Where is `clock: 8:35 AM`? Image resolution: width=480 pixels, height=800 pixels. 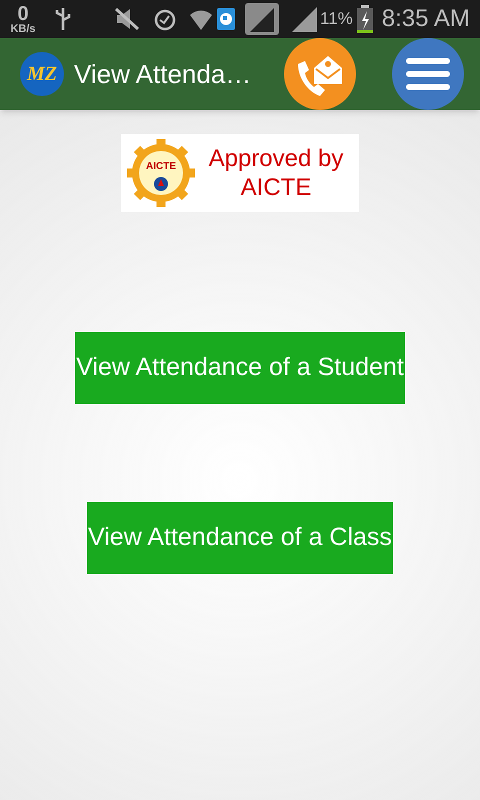
clock: 8:35 AM is located at coordinates (426, 19).